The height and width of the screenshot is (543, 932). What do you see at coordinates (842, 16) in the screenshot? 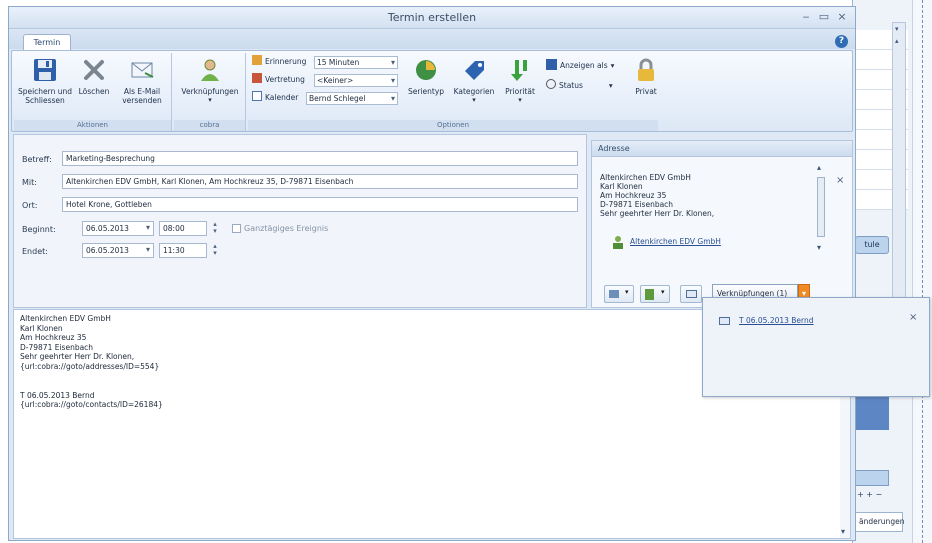
I see `close-button: ×` at bounding box center [842, 16].